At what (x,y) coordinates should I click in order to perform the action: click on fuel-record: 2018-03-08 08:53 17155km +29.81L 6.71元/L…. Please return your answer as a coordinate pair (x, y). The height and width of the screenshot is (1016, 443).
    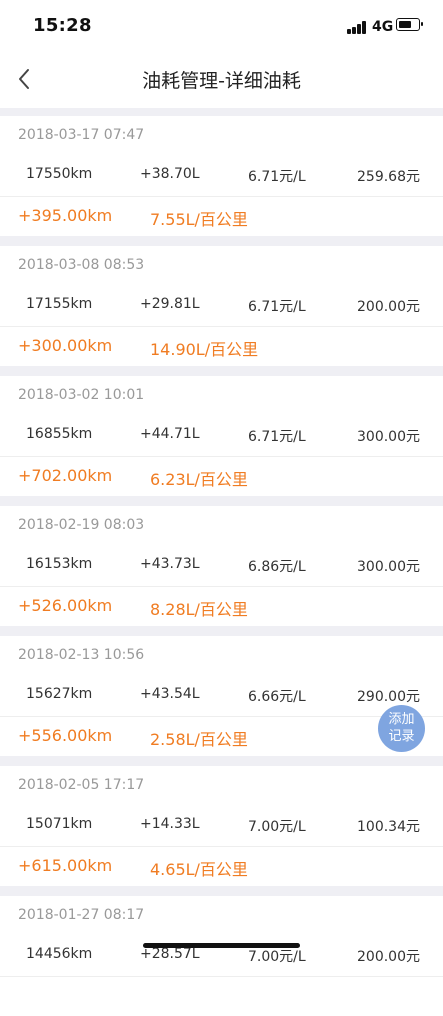
    Looking at the image, I should click on (221, 306).